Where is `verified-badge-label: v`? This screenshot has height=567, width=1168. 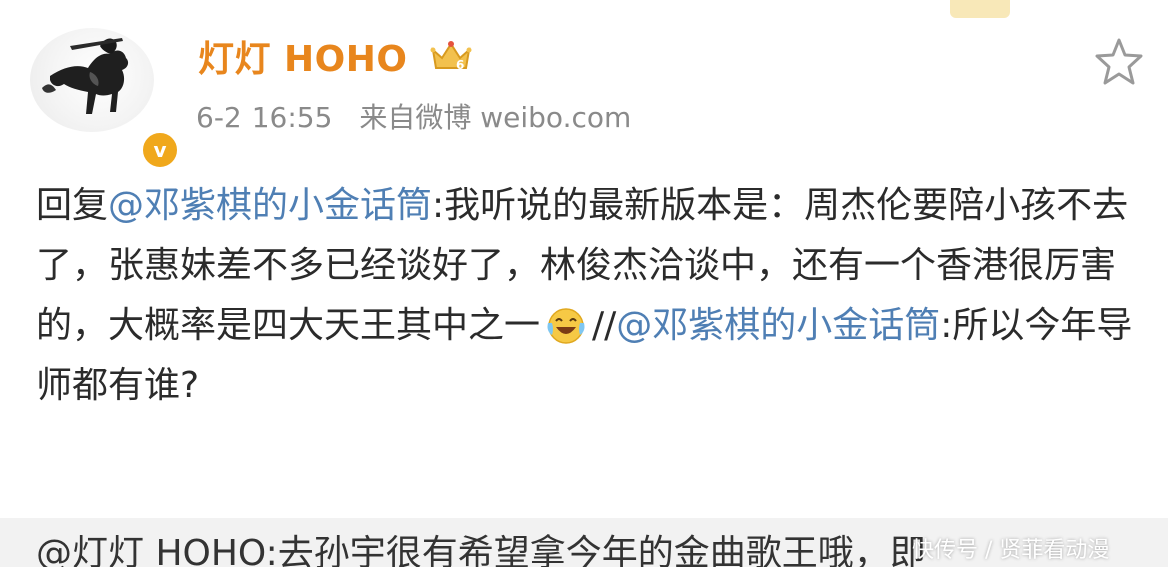 verified-badge-label: v is located at coordinates (160, 150).